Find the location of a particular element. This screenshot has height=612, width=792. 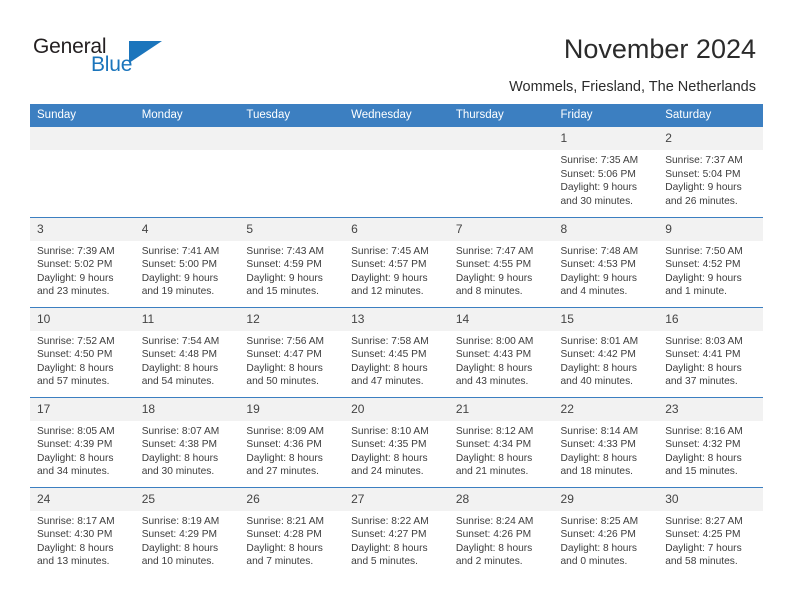

day-number: 5 is located at coordinates (292, 229).